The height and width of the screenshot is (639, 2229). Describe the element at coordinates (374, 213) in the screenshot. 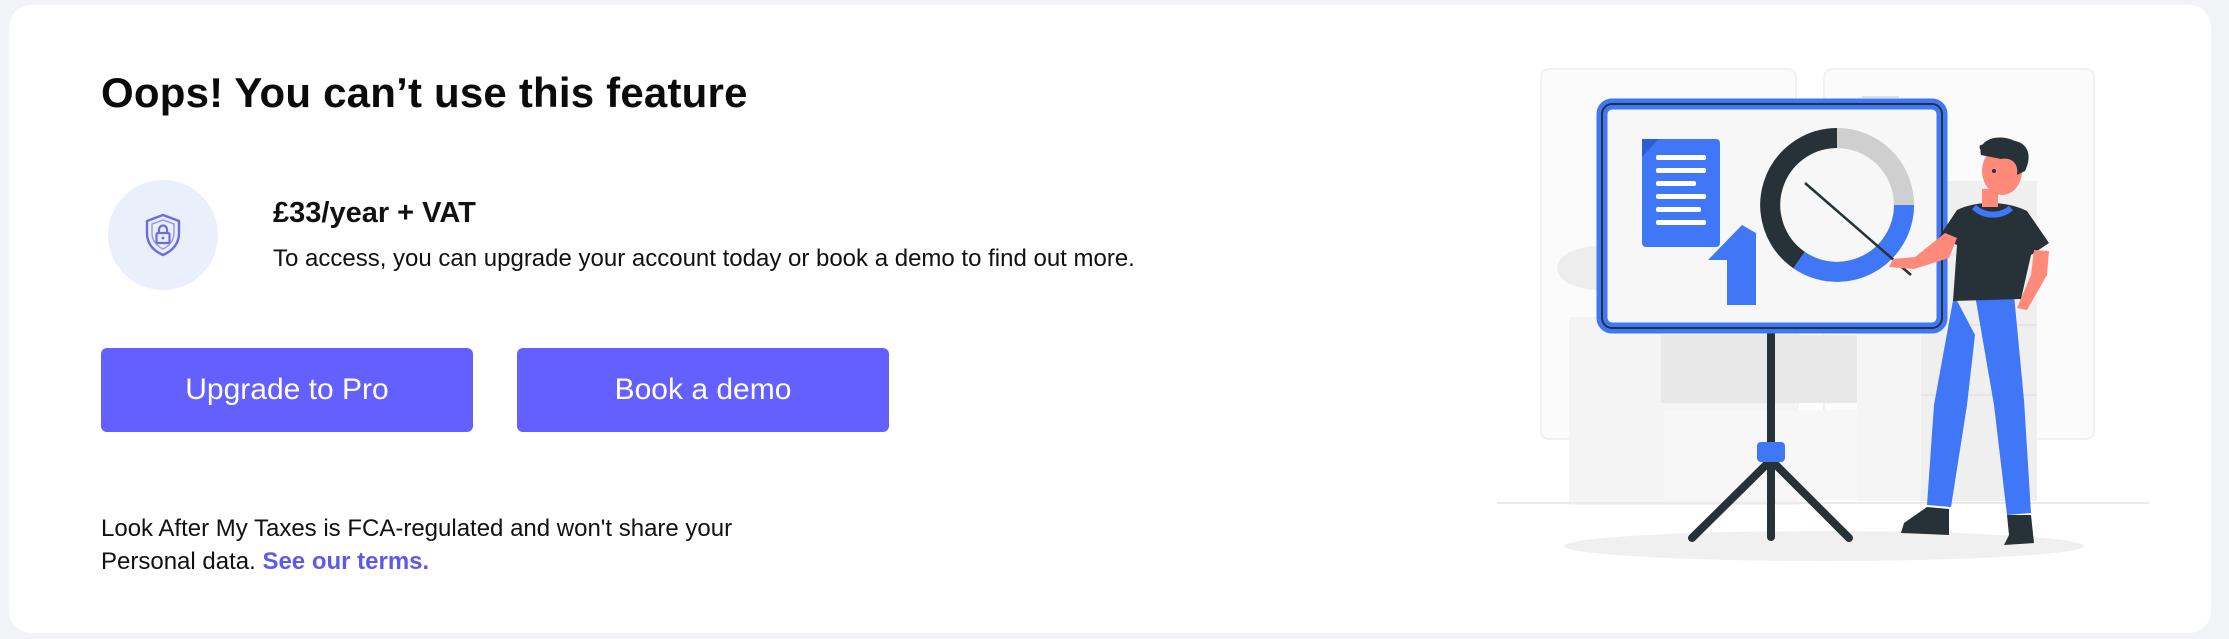

I see `plan-price: £33/year + VAT` at that location.